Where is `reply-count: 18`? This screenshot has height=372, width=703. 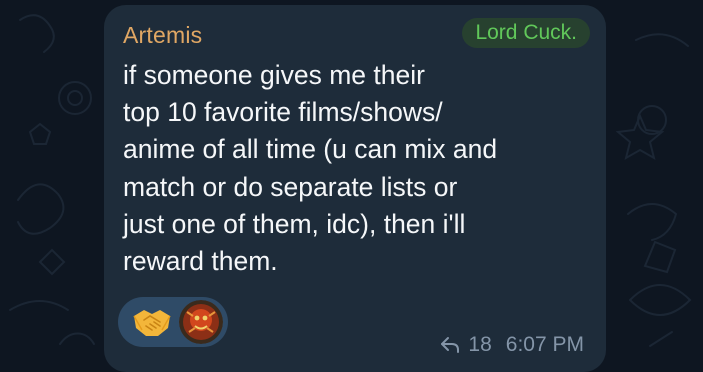
reply-count: 18 is located at coordinates (479, 345).